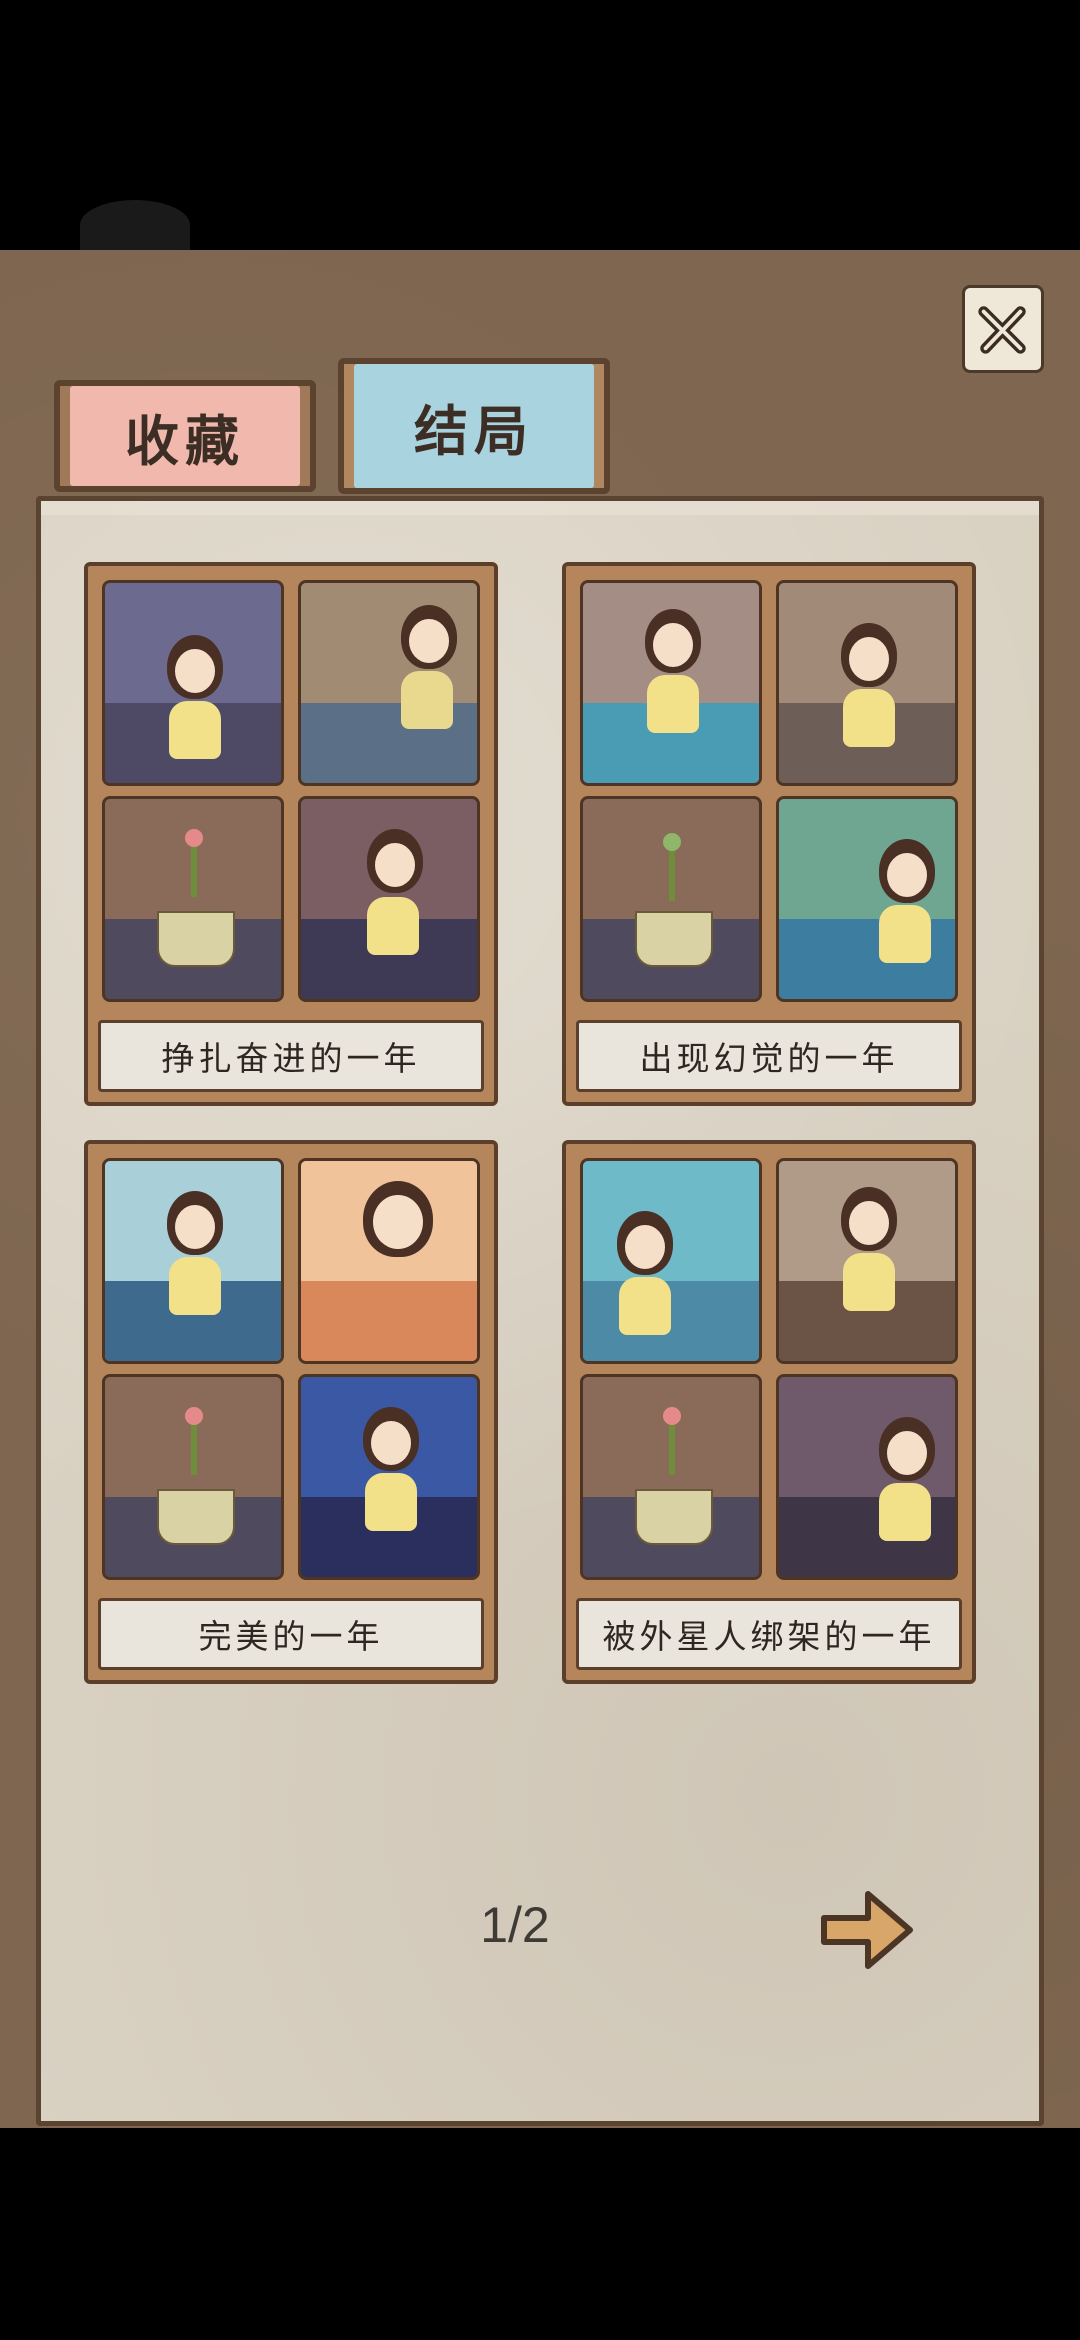 This screenshot has width=1080, height=2340. What do you see at coordinates (540, 125) in the screenshot?
I see `status-bar` at bounding box center [540, 125].